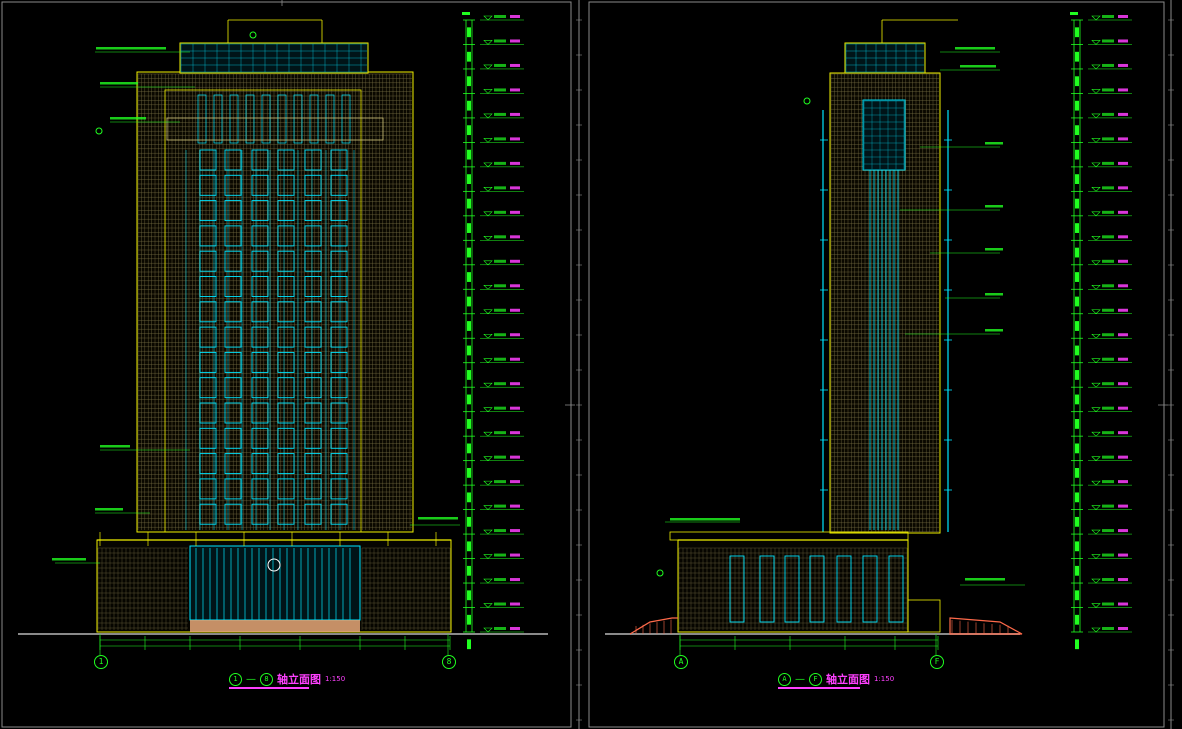 Image resolution: width=1182 pixels, height=729 pixels. Describe the element at coordinates (815, 679) in the screenshot. I see `title-axis-circle-icon: F` at that location.